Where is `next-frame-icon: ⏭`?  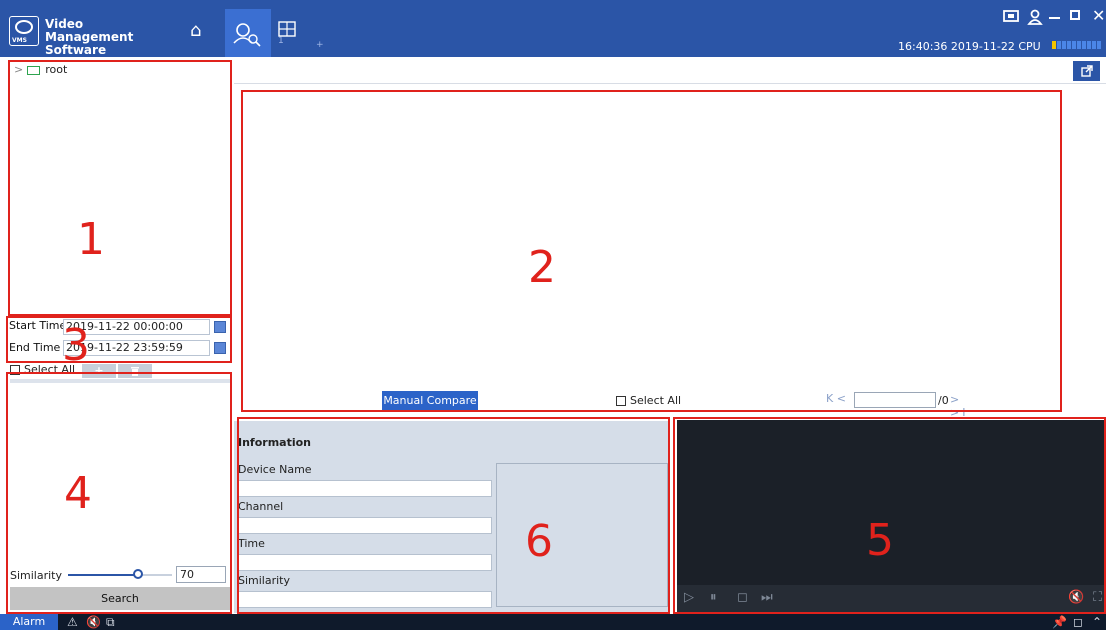 next-frame-icon: ⏭ is located at coordinates (767, 597).